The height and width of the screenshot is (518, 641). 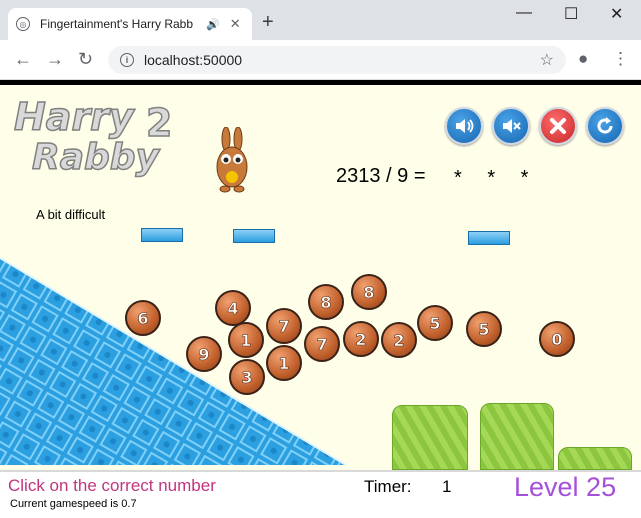 I want to click on favicon-icon: ◎, so click(x=23, y=24).